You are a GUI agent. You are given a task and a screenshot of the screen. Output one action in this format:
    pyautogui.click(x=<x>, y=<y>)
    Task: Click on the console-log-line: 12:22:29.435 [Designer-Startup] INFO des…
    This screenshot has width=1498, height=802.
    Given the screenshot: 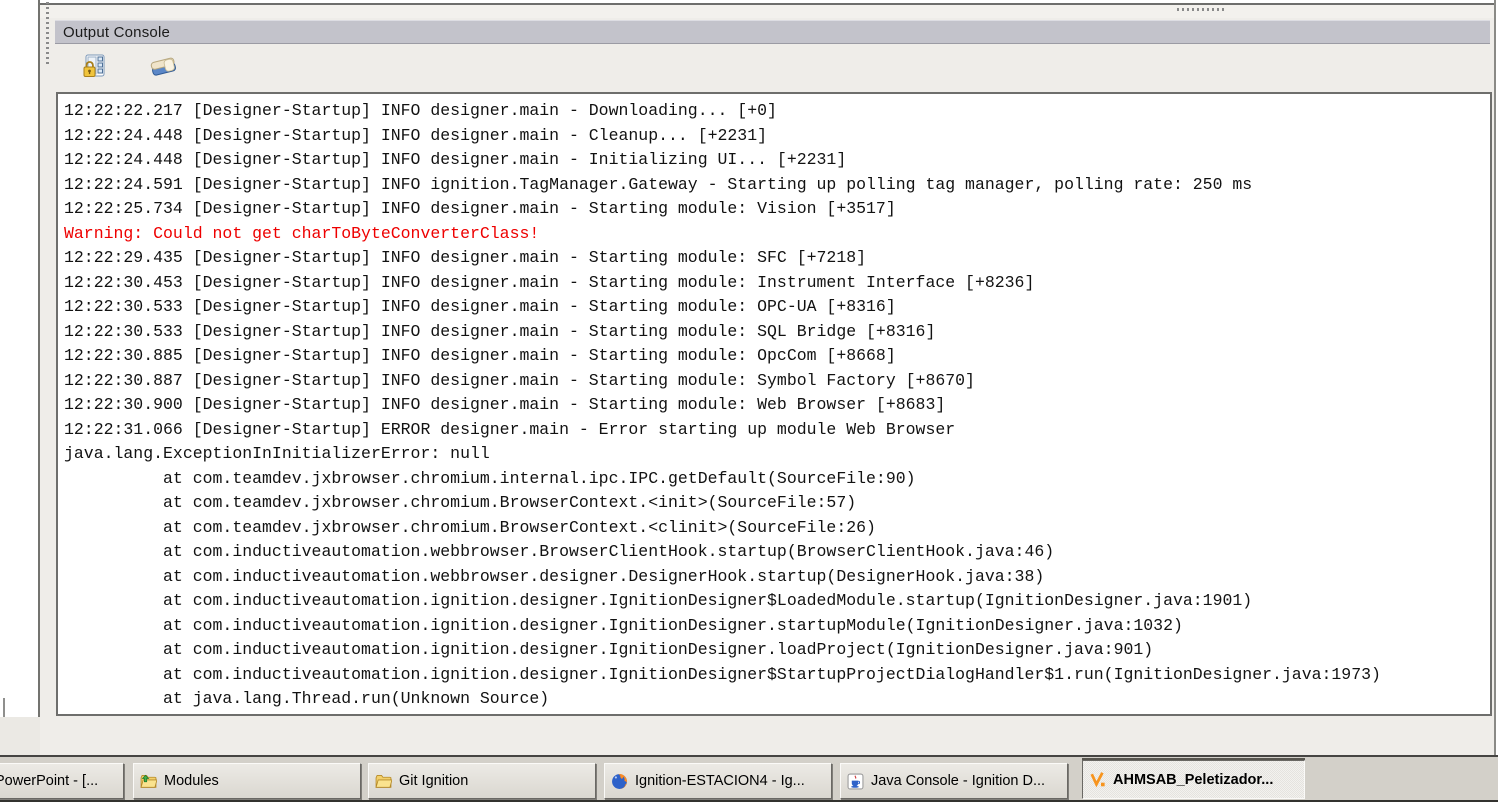 What is the action you would take?
    pyautogui.click(x=465, y=257)
    